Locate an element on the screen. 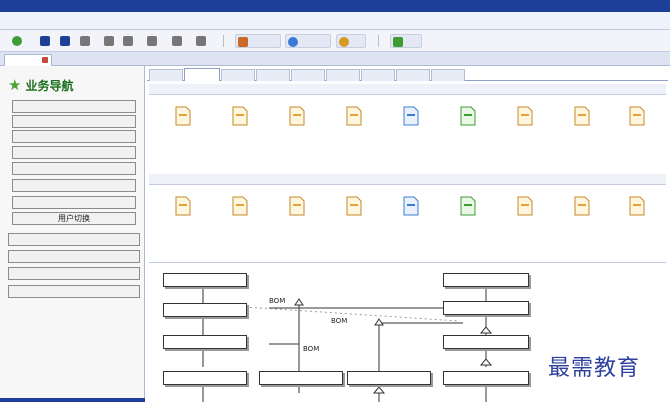  arrow-up-icon is located at coordinates (65, 41).